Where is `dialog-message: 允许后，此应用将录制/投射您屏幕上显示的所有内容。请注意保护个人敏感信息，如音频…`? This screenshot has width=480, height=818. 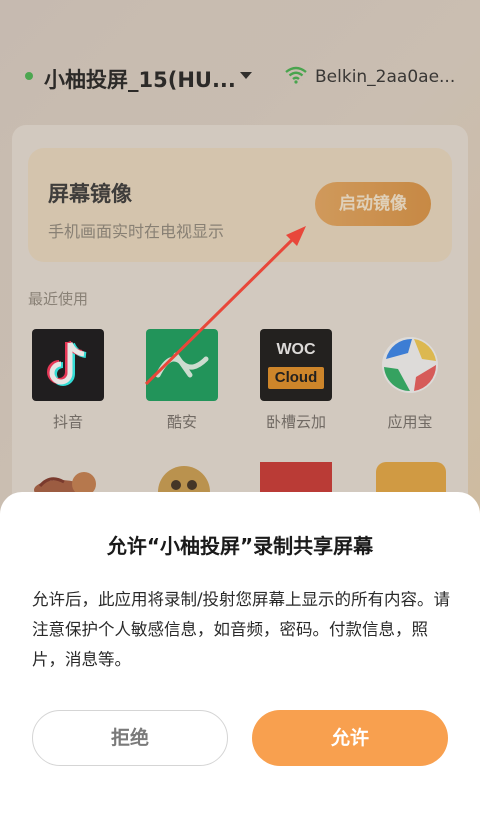
dialog-message: 允许后，此应用将录制/投射您屏幕上显示的所有内容。请注意保护个人敏感信息，如音频… is located at coordinates (241, 629).